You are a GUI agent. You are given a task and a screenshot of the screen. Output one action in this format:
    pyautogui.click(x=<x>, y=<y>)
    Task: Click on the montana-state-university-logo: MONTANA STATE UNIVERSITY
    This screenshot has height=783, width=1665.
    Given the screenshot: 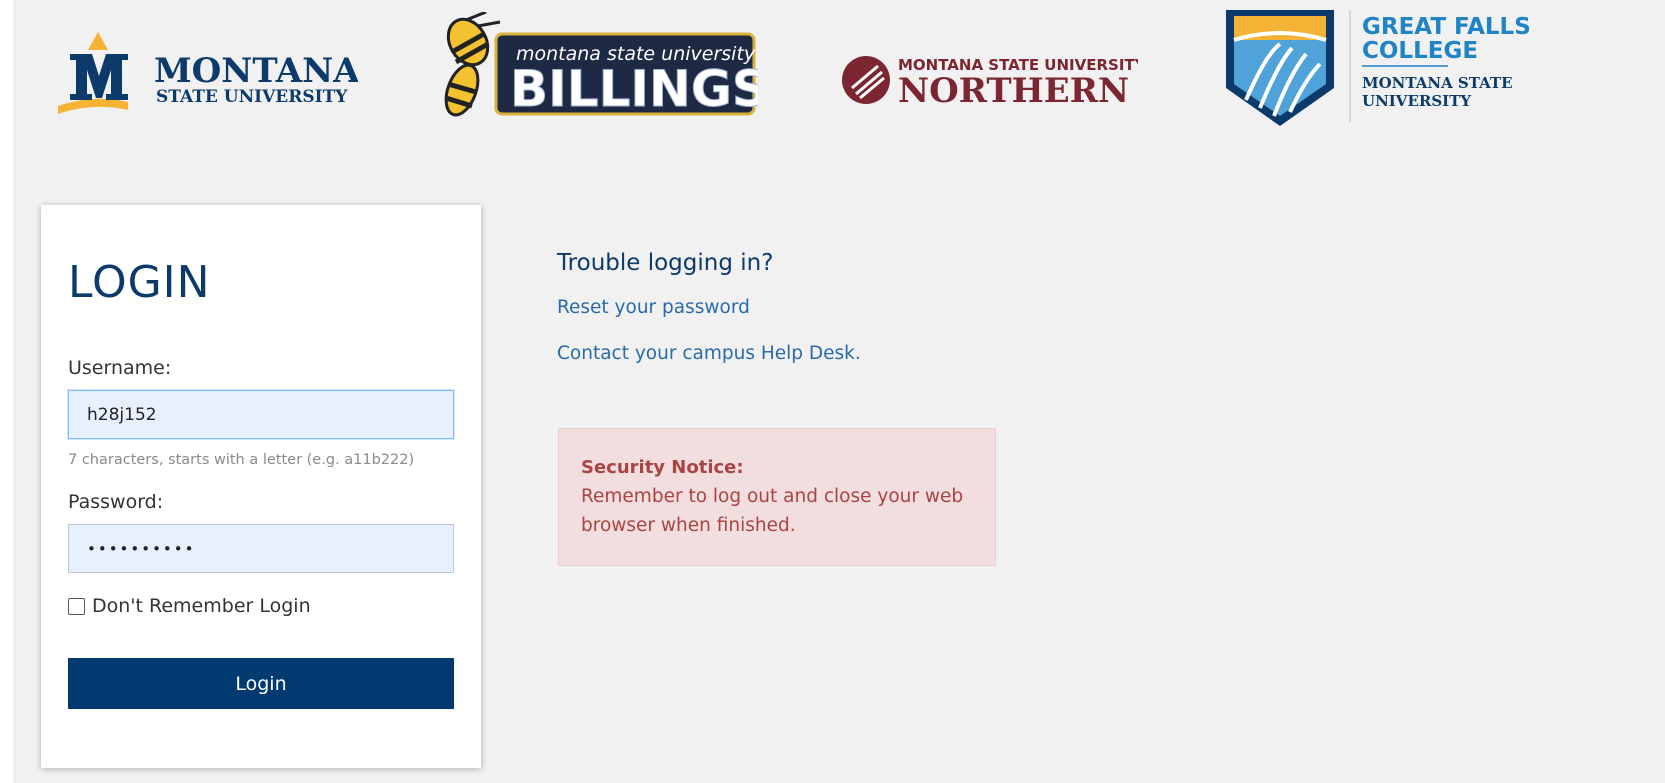 What is the action you would take?
    pyautogui.click(x=208, y=73)
    